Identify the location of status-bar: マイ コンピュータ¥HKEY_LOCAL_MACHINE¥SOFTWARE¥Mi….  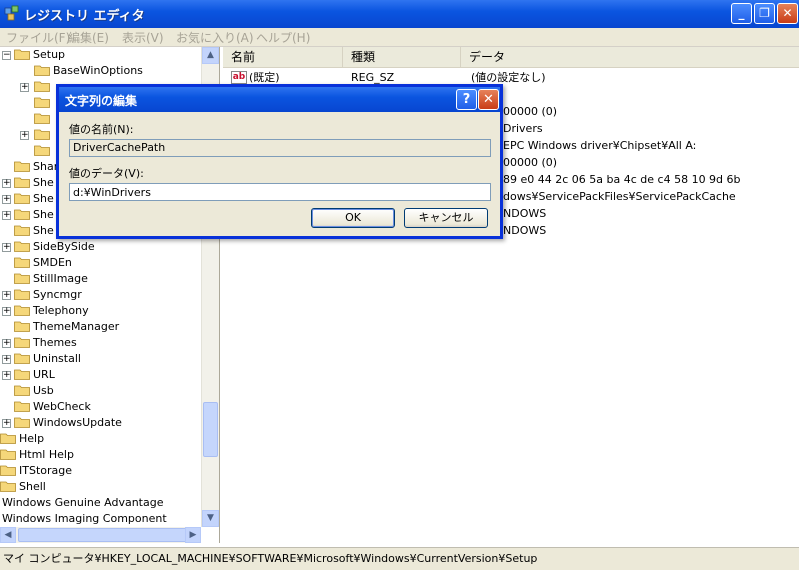
(399, 558).